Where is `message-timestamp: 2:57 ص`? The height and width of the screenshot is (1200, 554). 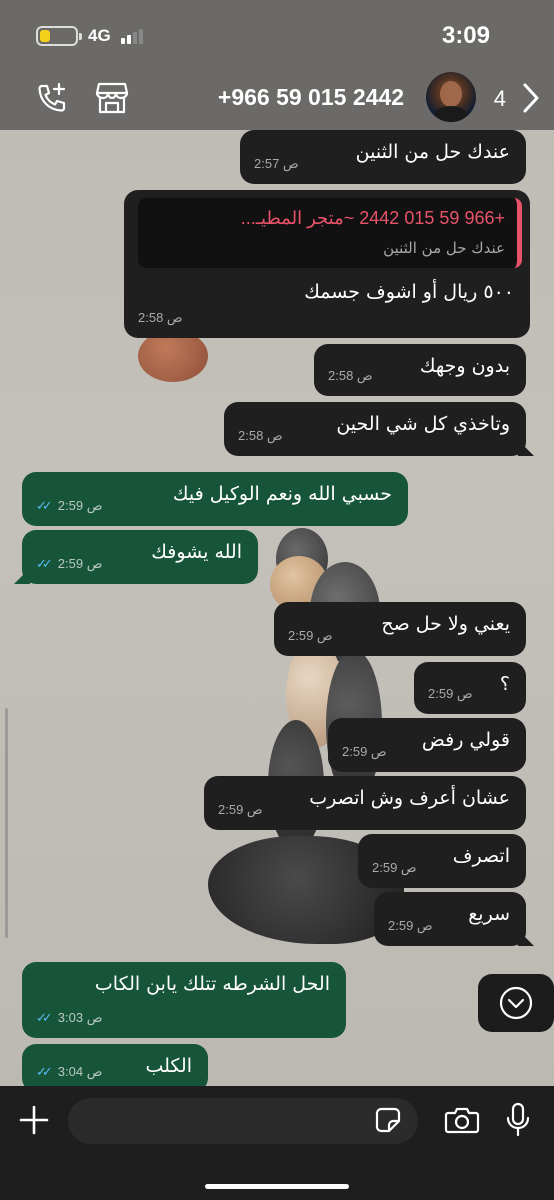
message-timestamp: 2:57 ص is located at coordinates (276, 163).